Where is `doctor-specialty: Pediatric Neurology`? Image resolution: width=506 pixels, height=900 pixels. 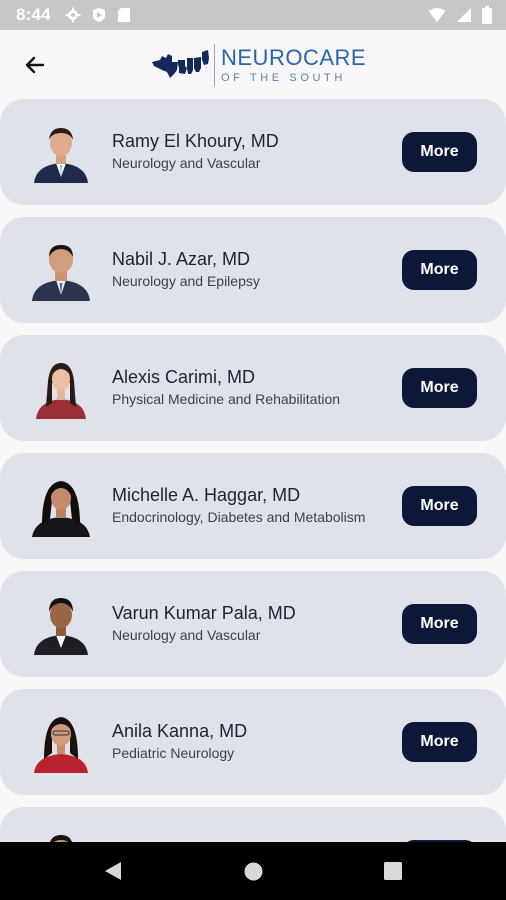 doctor-specialty: Pediatric Neurology is located at coordinates (173, 753).